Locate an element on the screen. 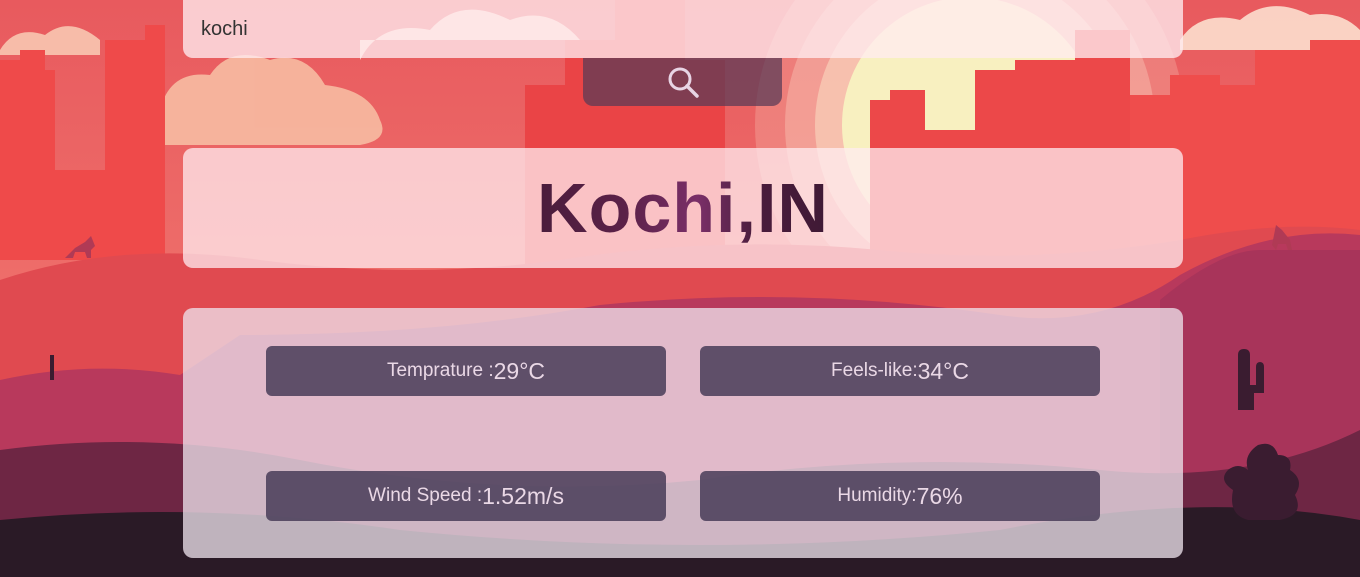 Image resolution: width=1360 pixels, height=577 pixels. temperature-label: Temprature : is located at coordinates (440, 370).